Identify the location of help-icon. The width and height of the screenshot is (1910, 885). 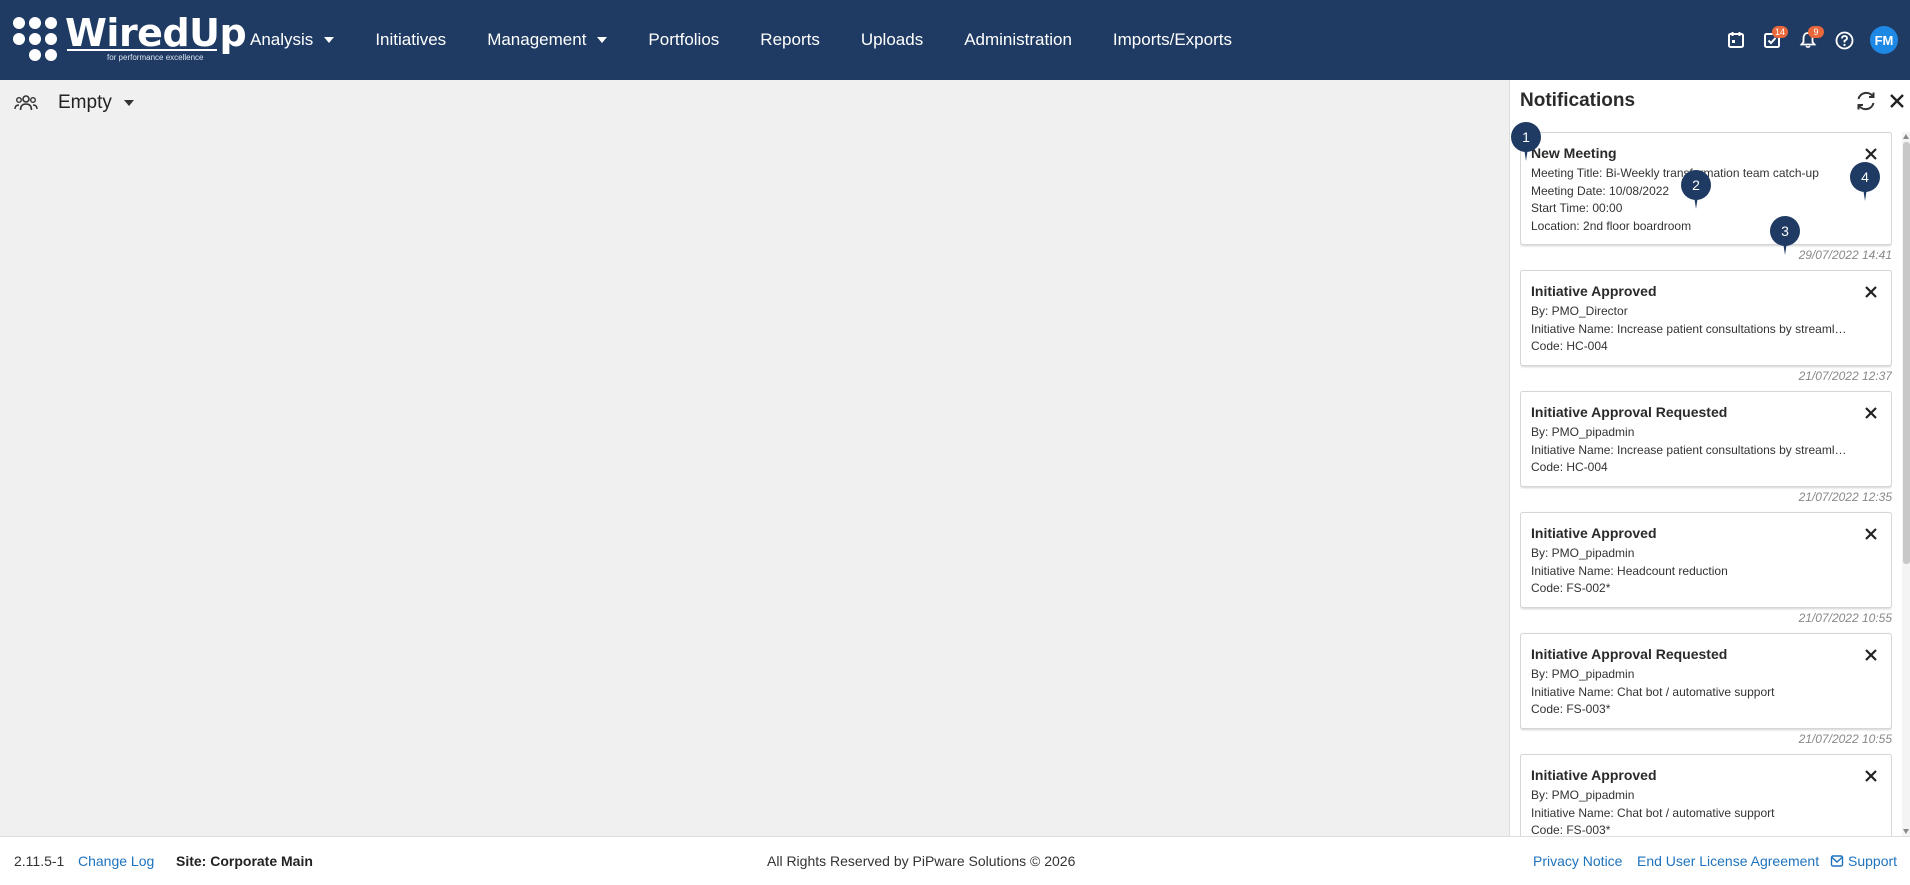
(1844, 40).